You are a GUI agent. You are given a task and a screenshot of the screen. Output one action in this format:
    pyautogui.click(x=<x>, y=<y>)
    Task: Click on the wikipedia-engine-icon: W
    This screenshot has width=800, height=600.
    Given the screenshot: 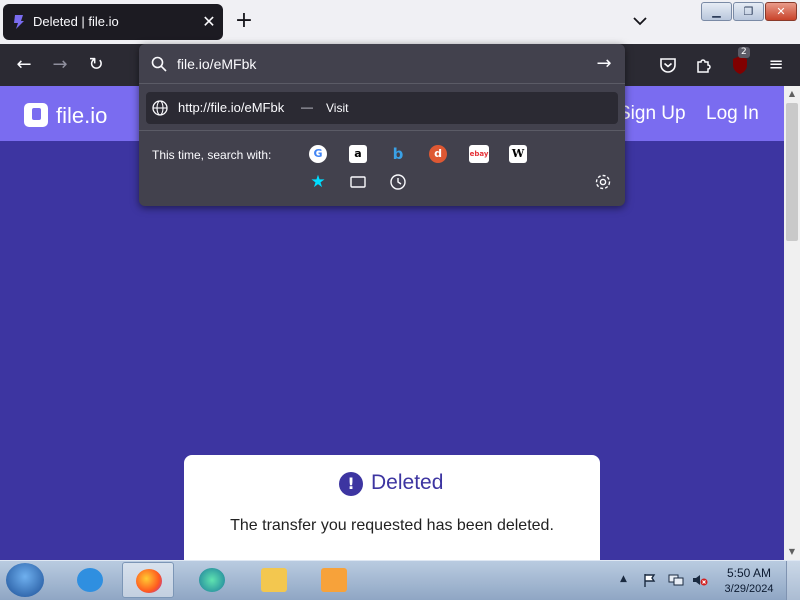 What is the action you would take?
    pyautogui.click(x=518, y=154)
    